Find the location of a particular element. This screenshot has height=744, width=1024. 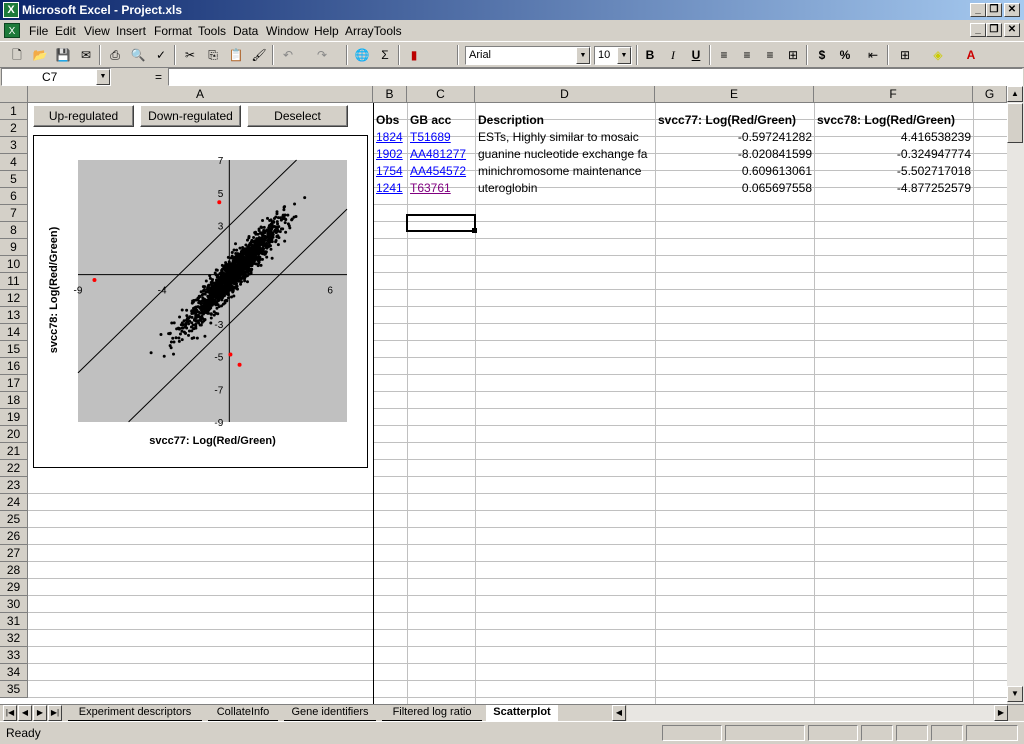

description-cell: uteroglobin is located at coordinates (565, 188).